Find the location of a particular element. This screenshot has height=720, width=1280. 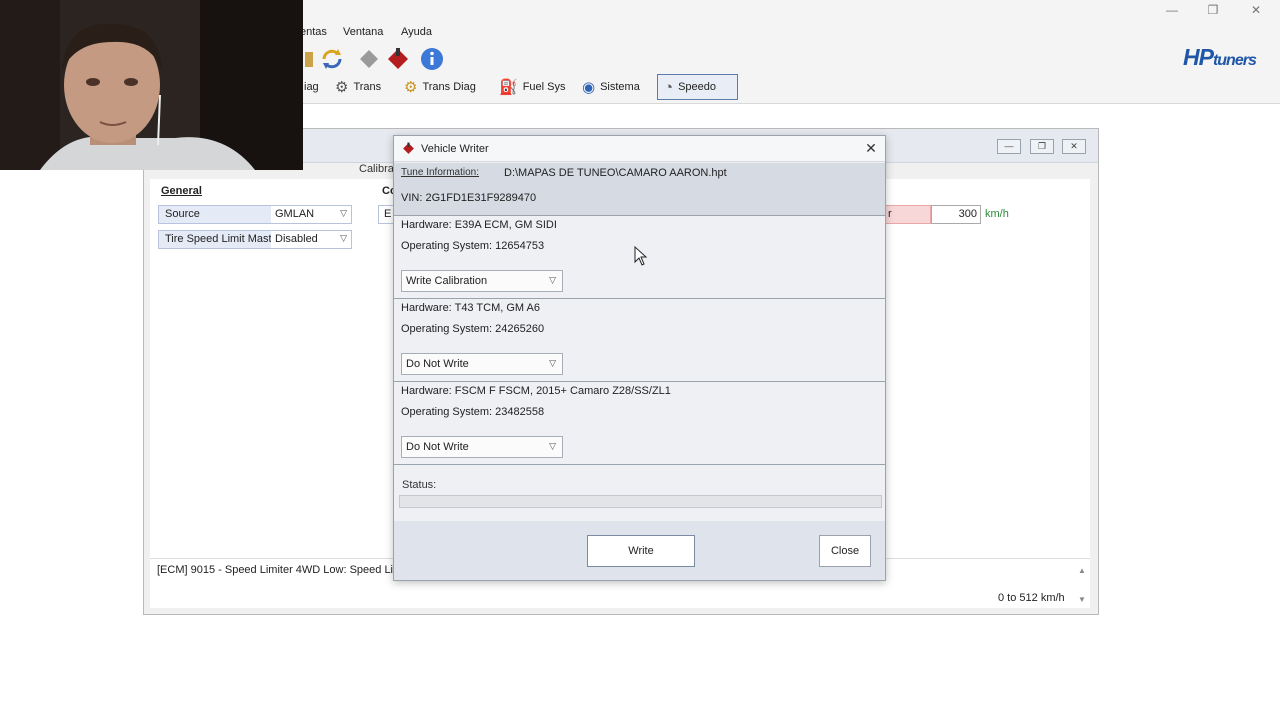

speed-limit-unit: km/h is located at coordinates (997, 214).